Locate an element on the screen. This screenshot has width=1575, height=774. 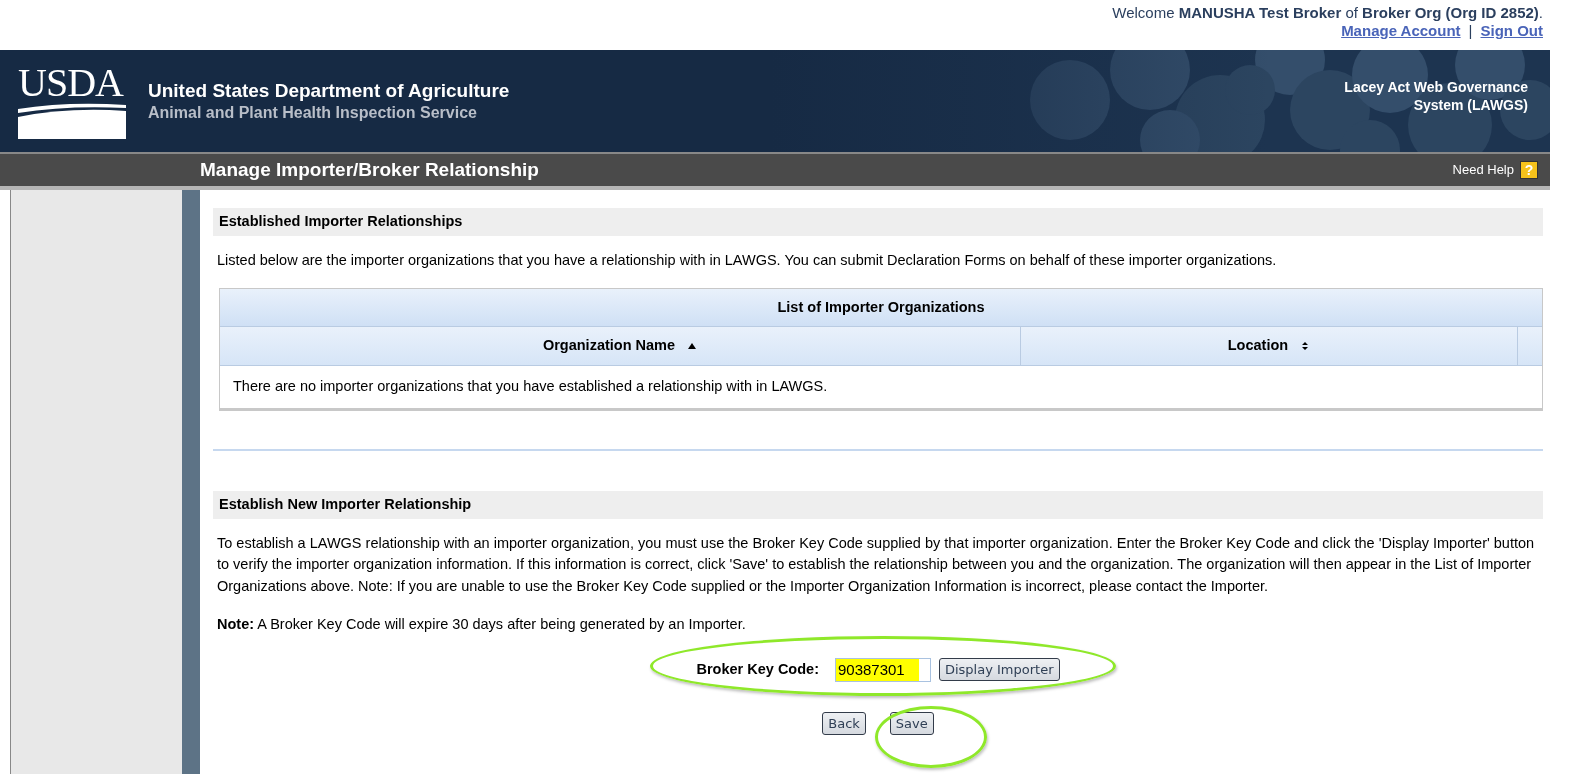
help-icon: ? is located at coordinates (1529, 170).